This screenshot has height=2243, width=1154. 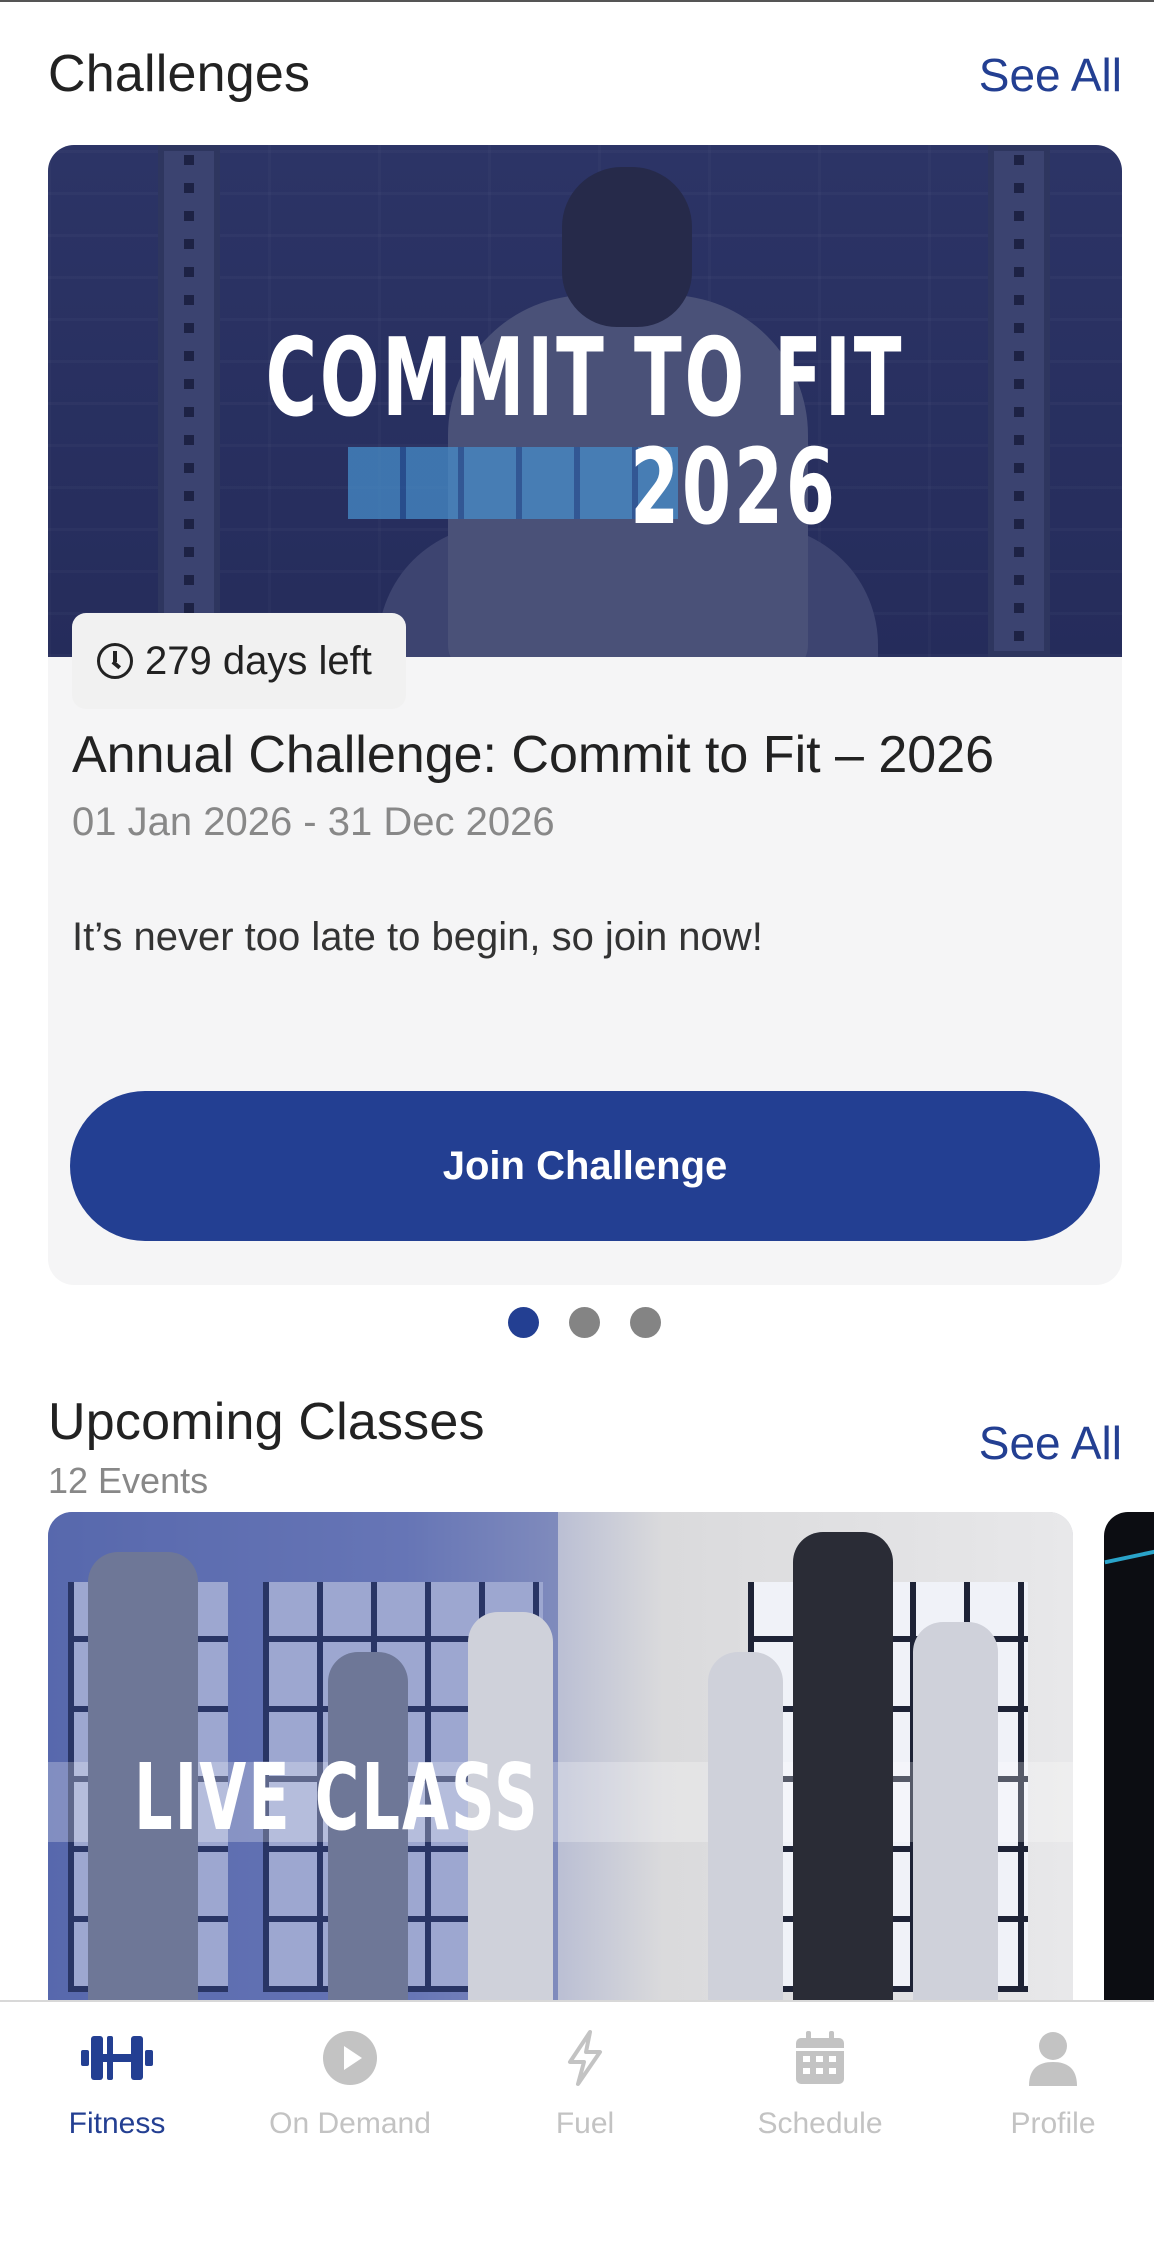 I want to click on nav-label-on-demand: On Demand, so click(x=350, y=2123).